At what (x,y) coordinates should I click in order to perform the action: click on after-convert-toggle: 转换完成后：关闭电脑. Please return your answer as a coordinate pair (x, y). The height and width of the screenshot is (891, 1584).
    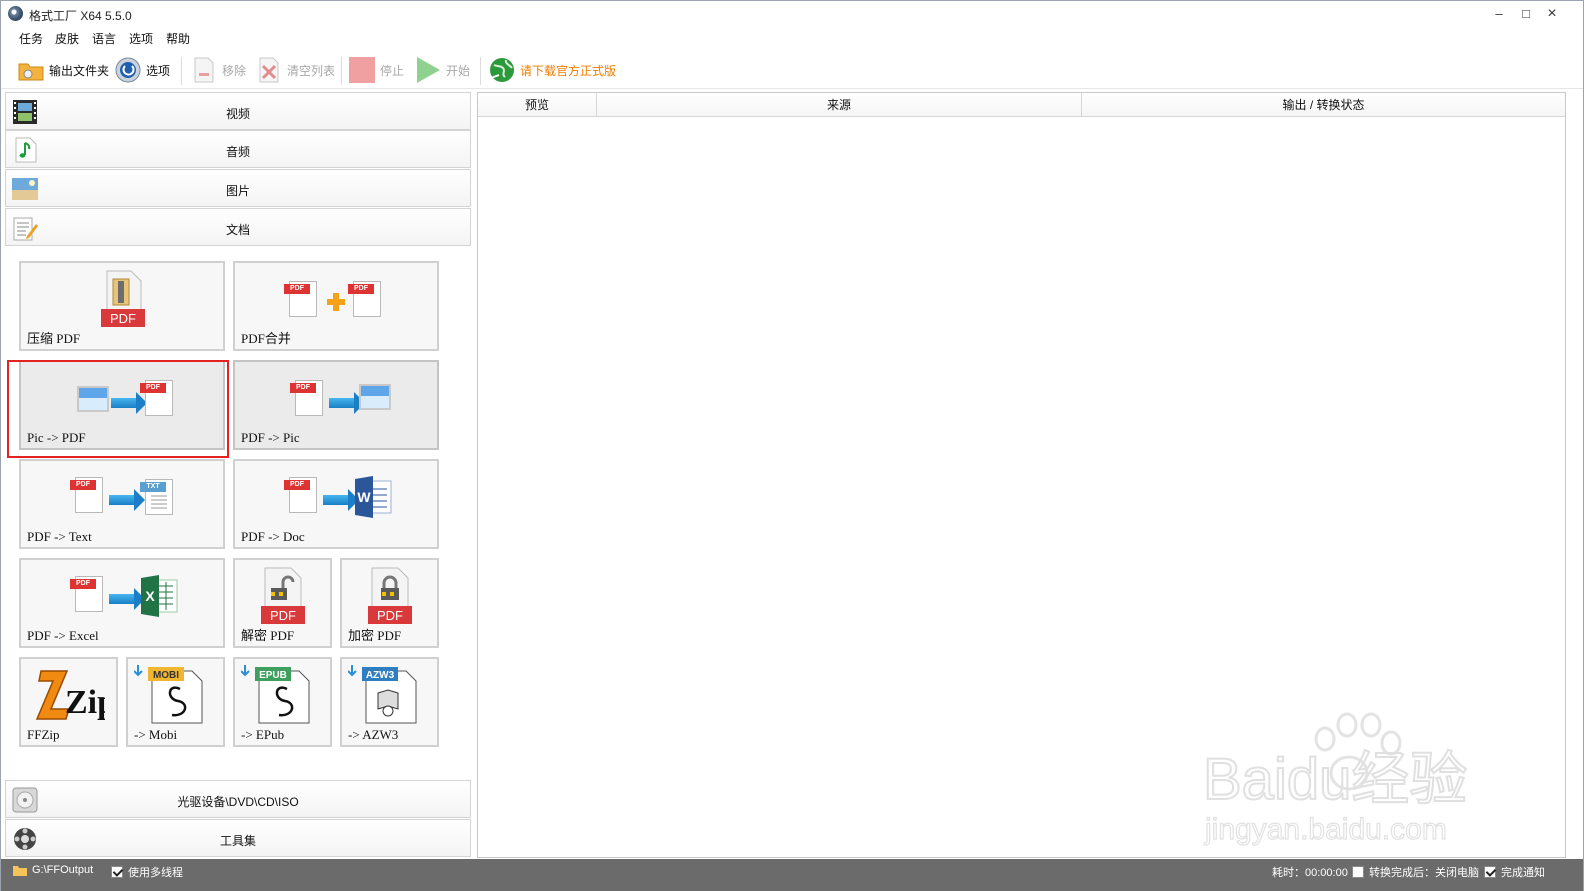
    Looking at the image, I should click on (1415, 872).